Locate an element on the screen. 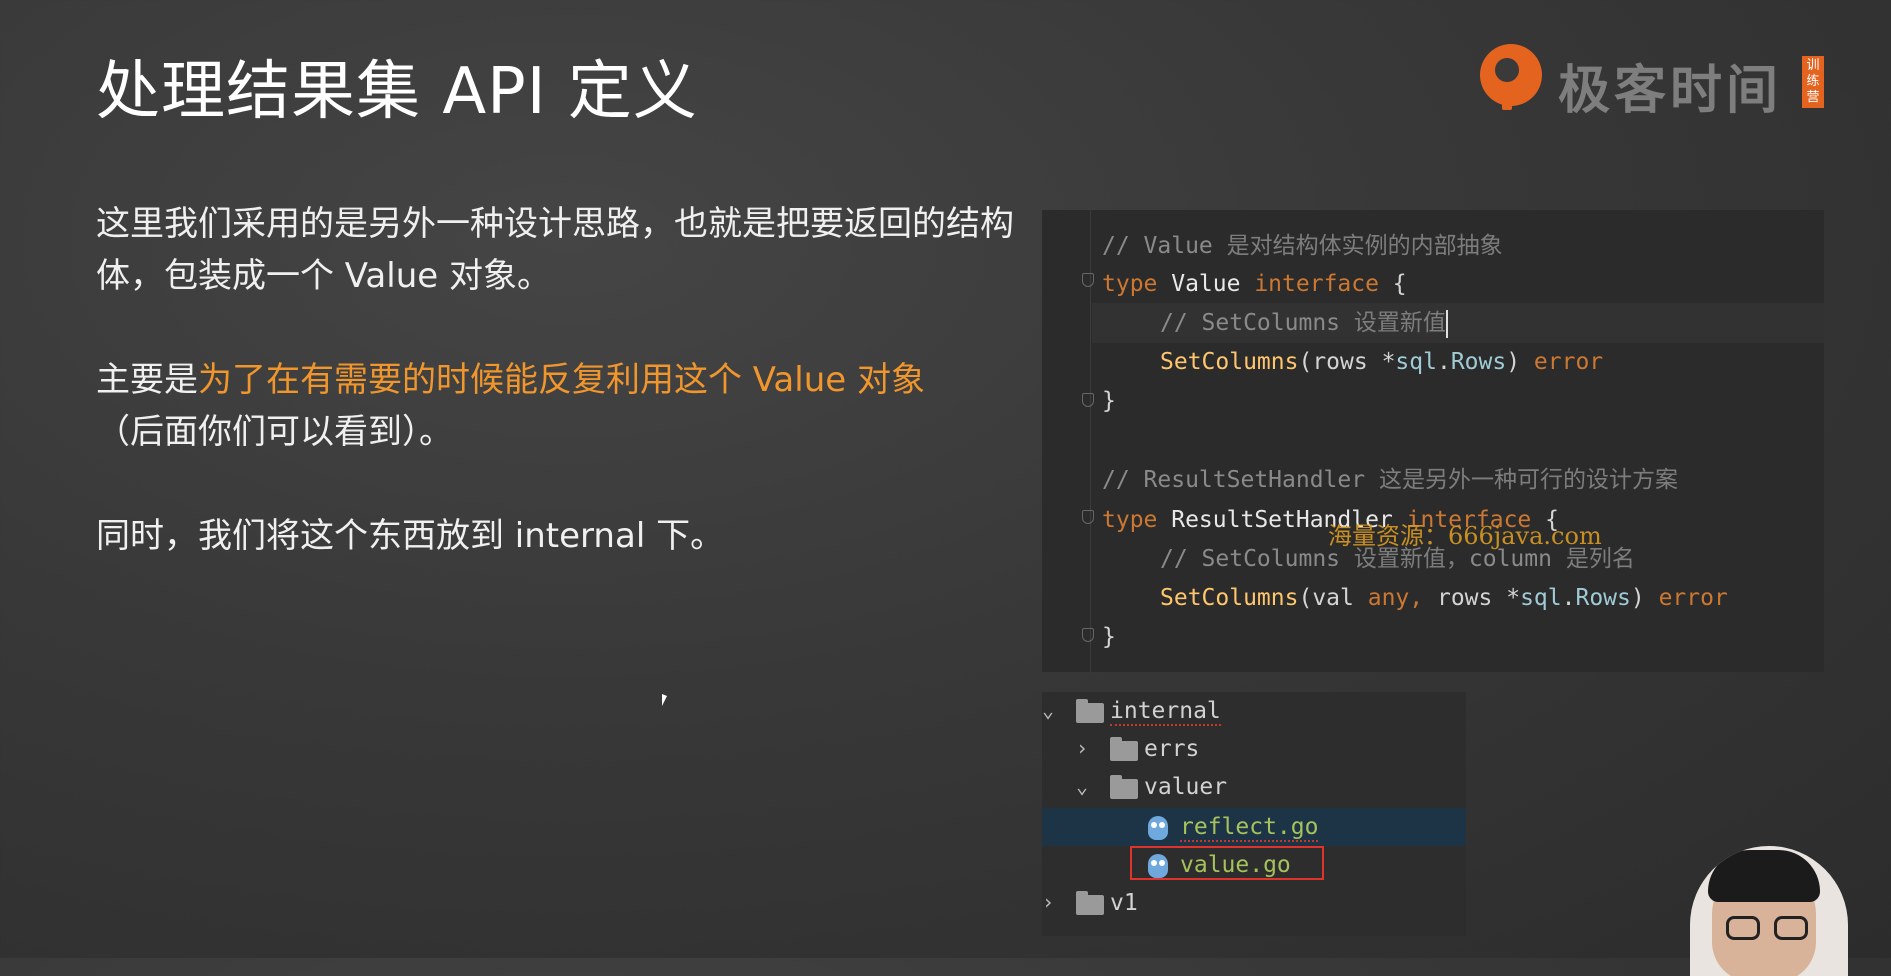  code-line-1: // Value 是对结构体实例的内部抽象 is located at coordinates (1302, 246).